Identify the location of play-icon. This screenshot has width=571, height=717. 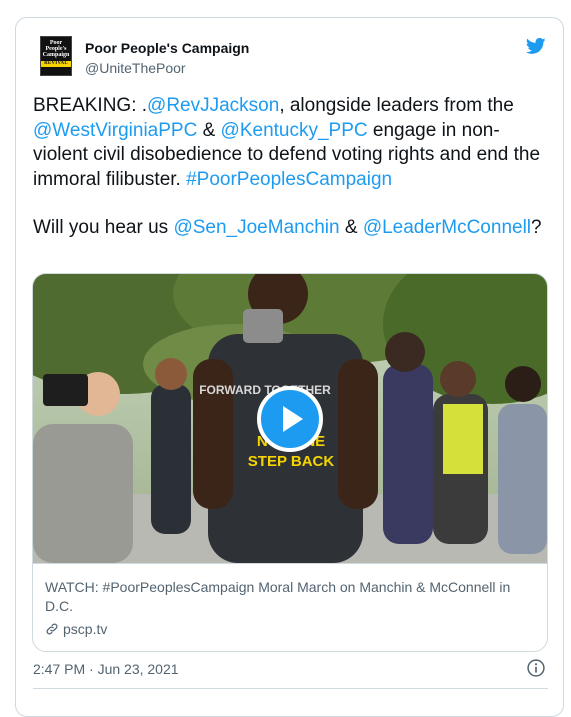
(293, 419).